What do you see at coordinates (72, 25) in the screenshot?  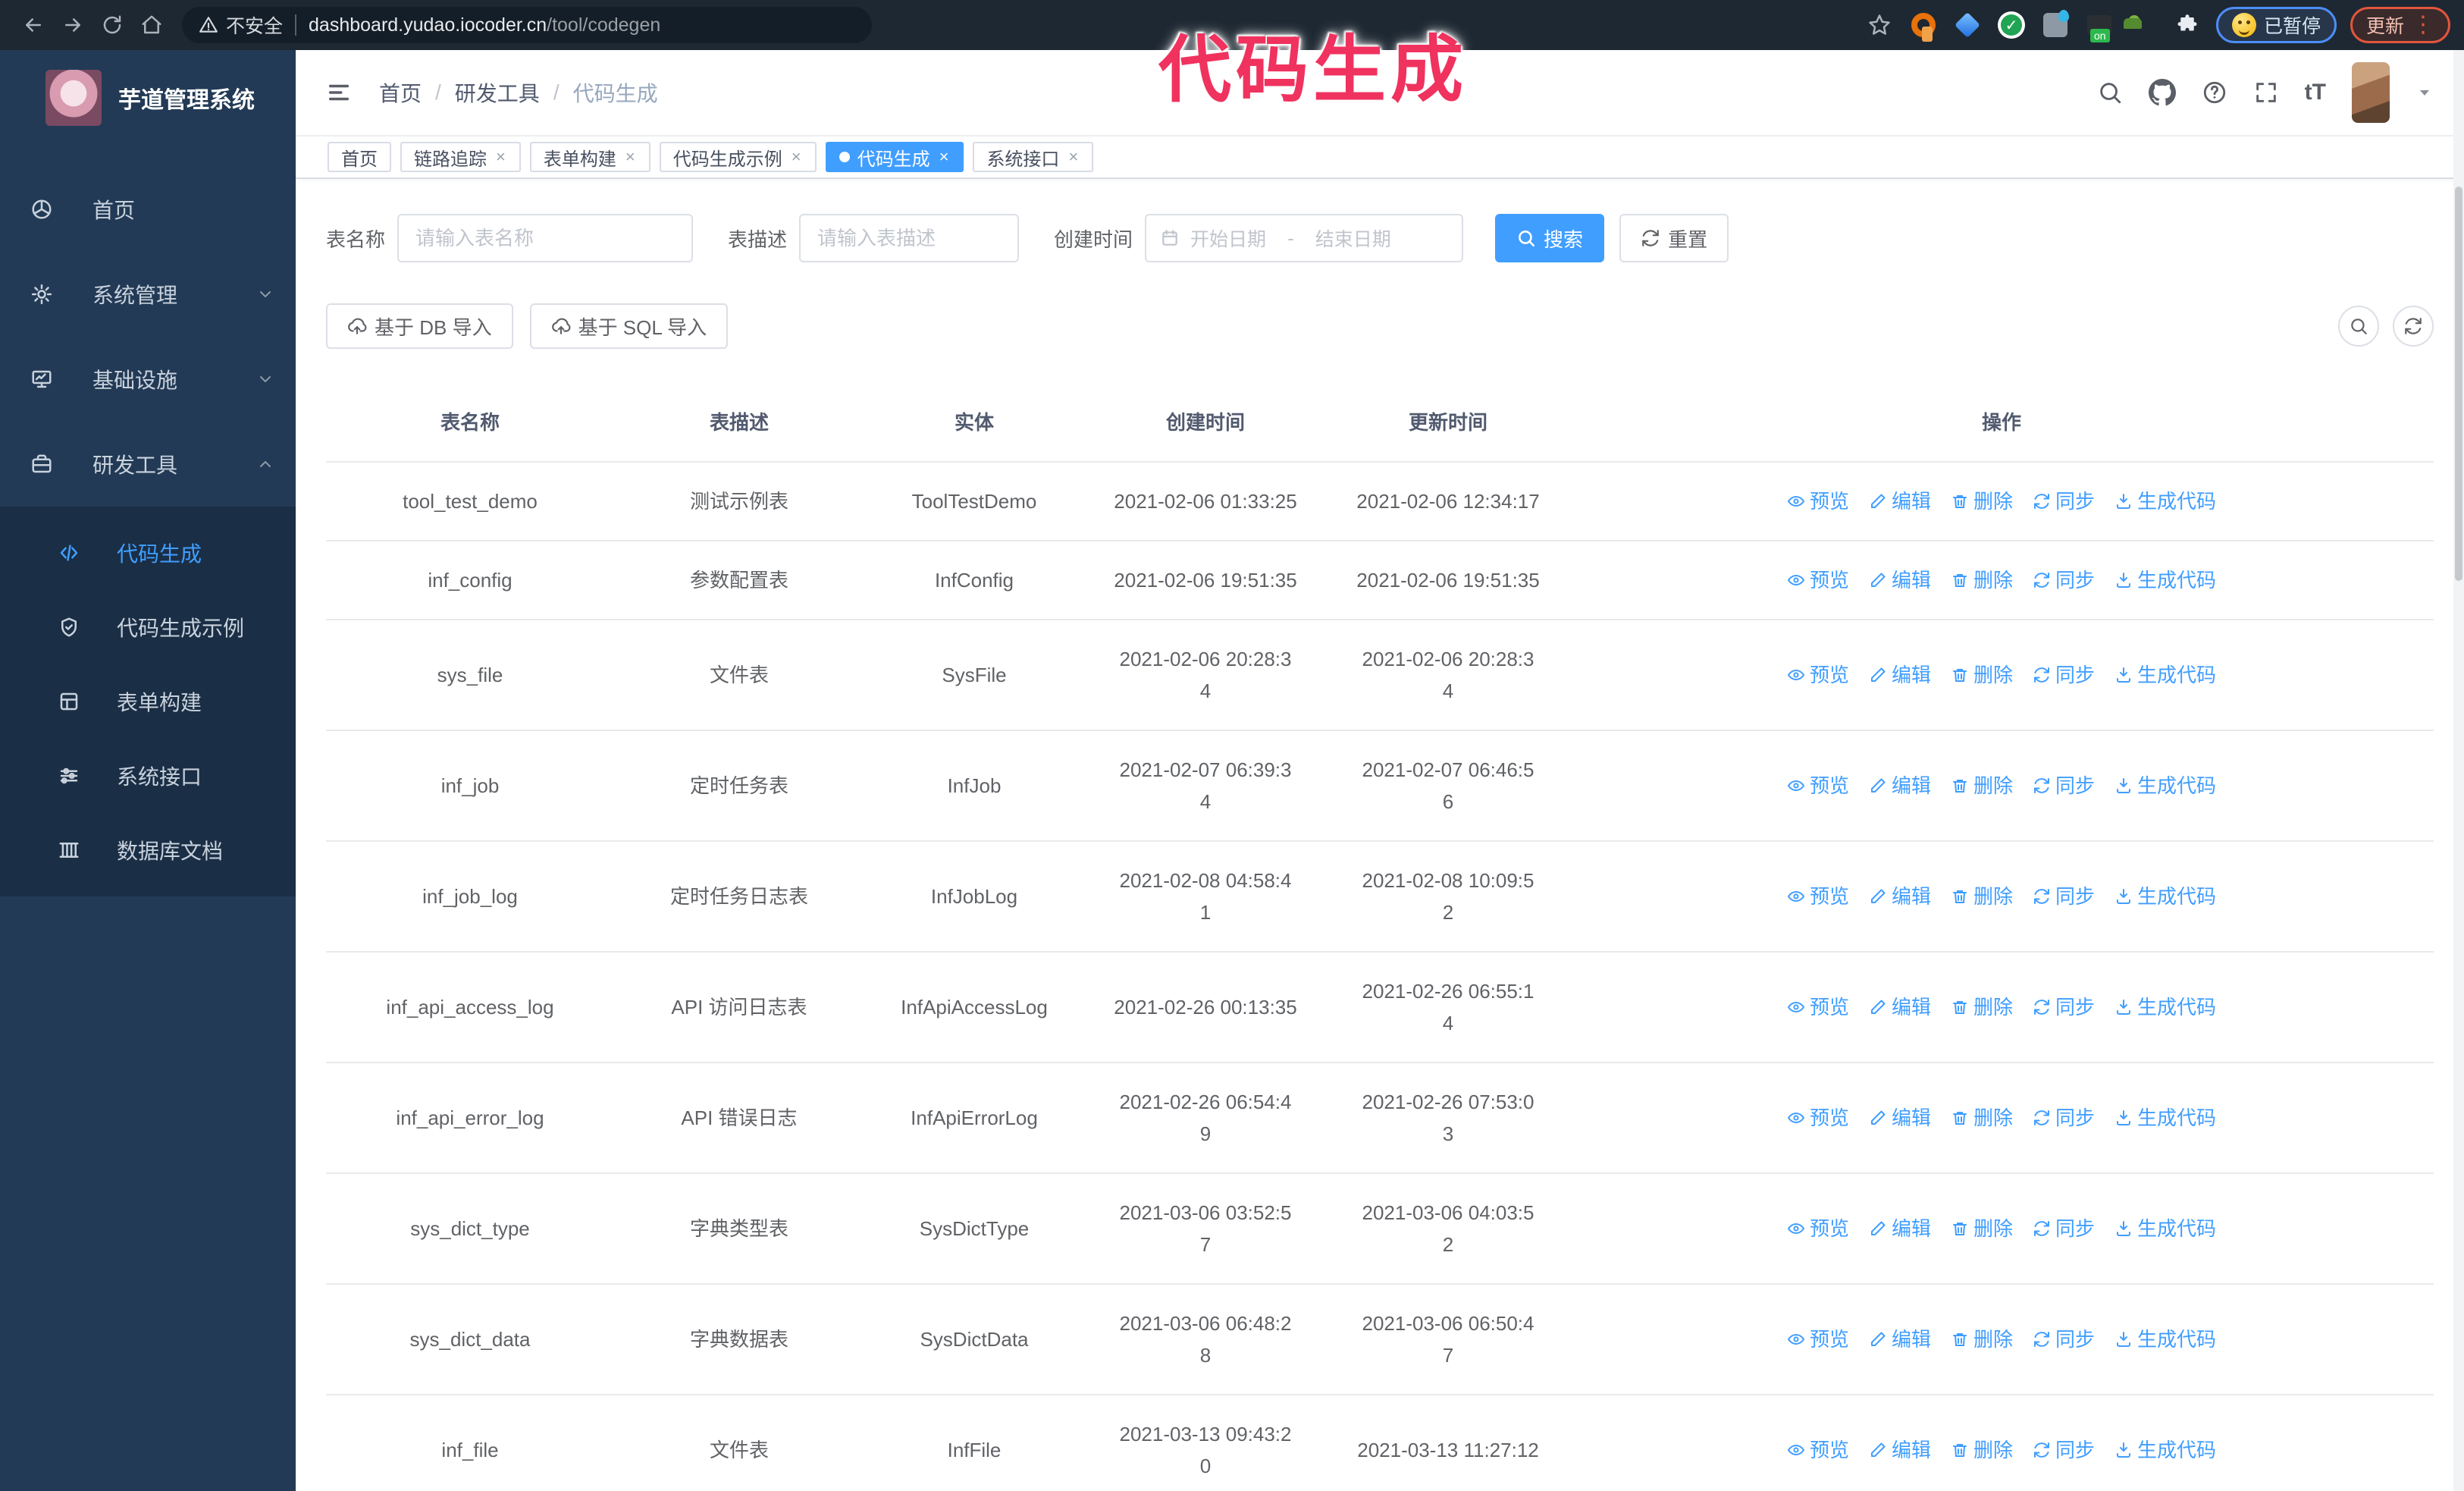 I see `browser-forward-button` at bounding box center [72, 25].